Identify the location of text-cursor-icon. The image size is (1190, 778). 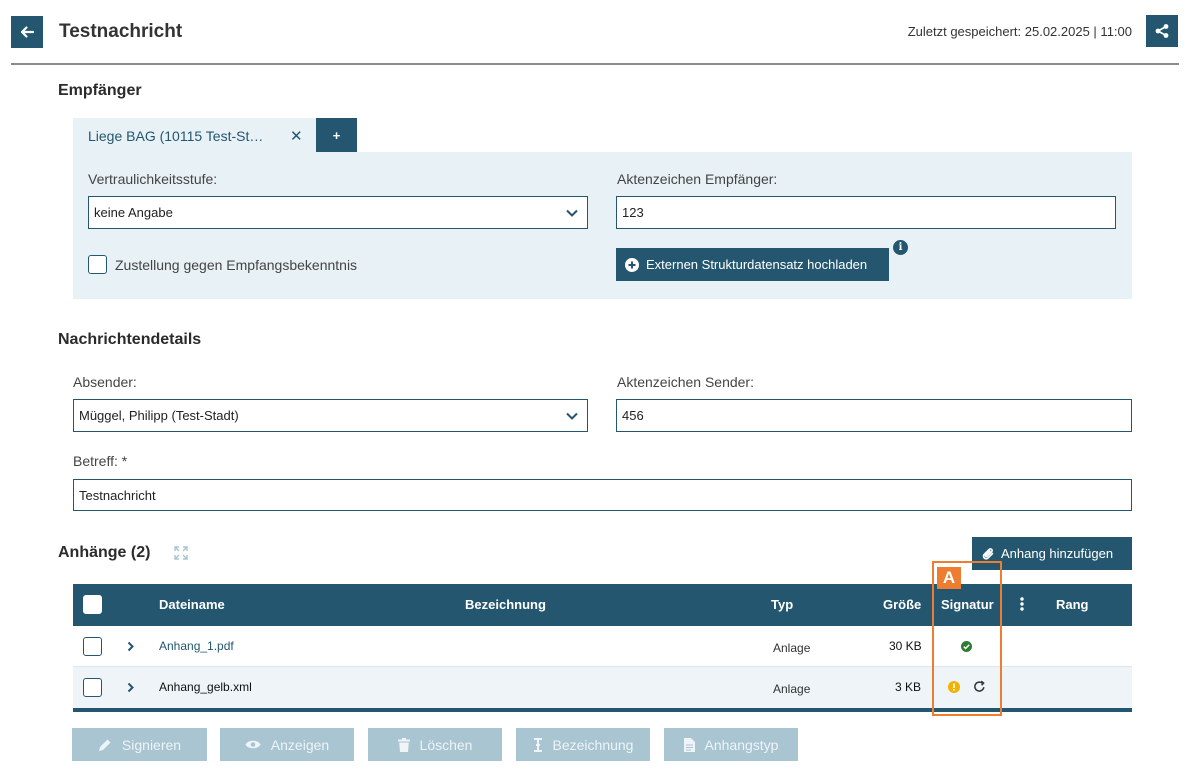
(537, 744).